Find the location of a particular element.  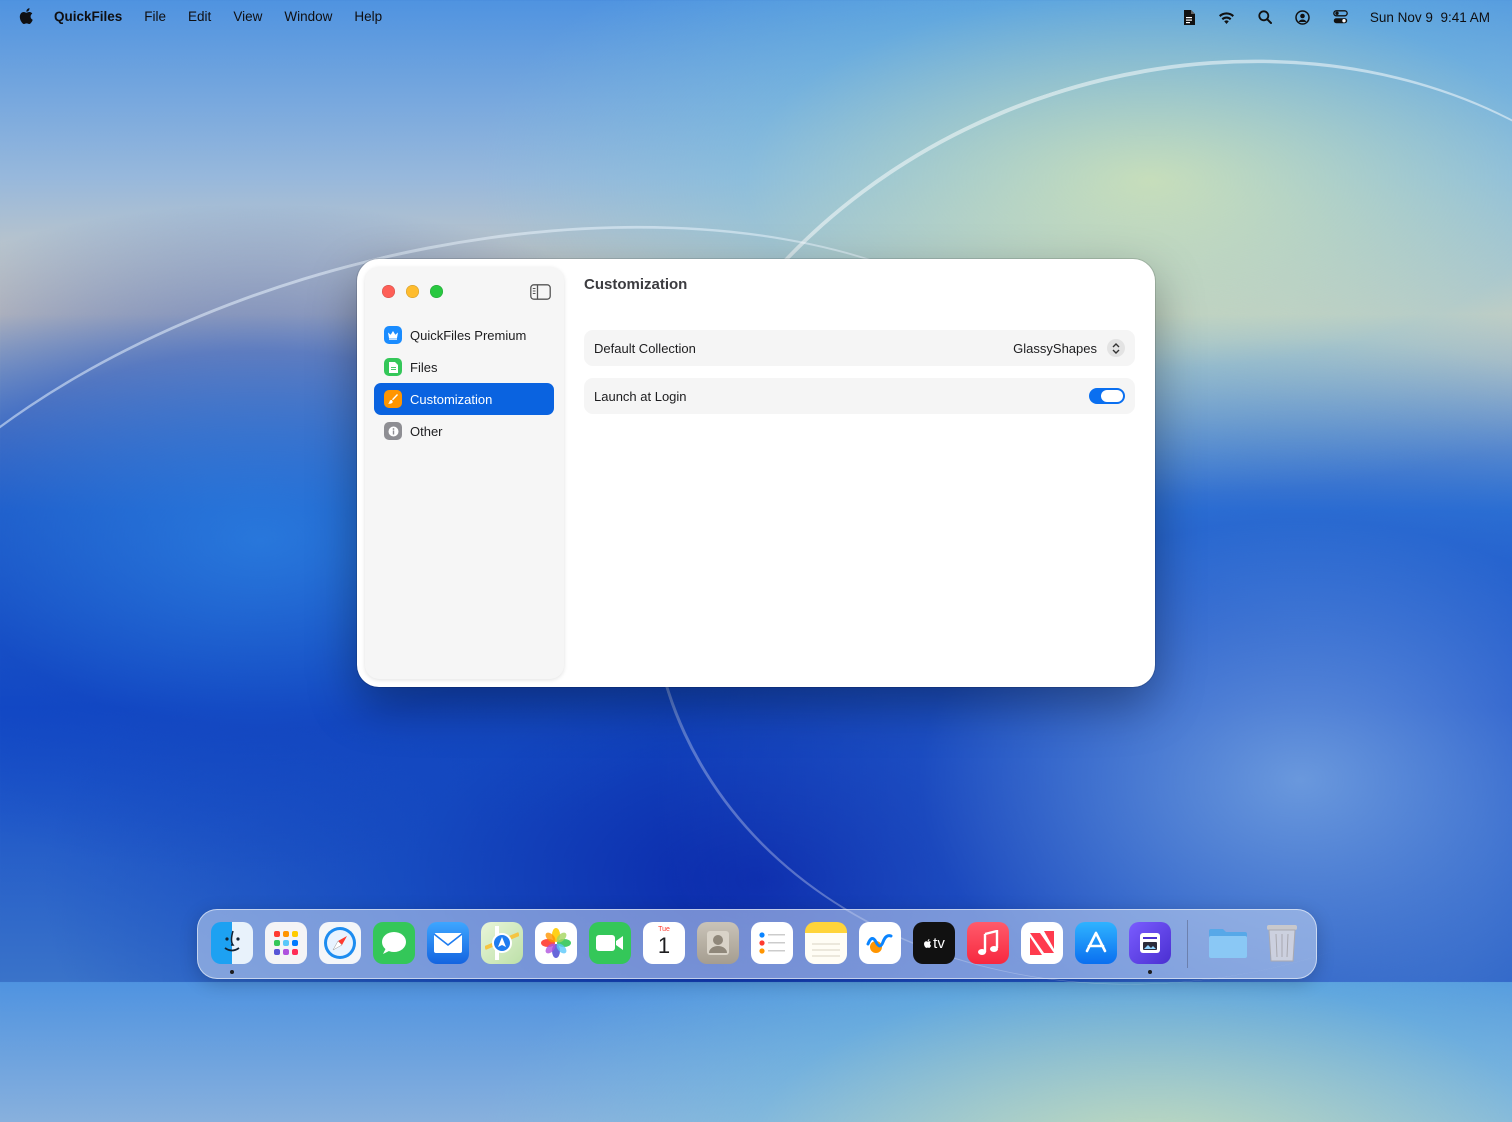

menu-view: View is located at coordinates (247, 16).